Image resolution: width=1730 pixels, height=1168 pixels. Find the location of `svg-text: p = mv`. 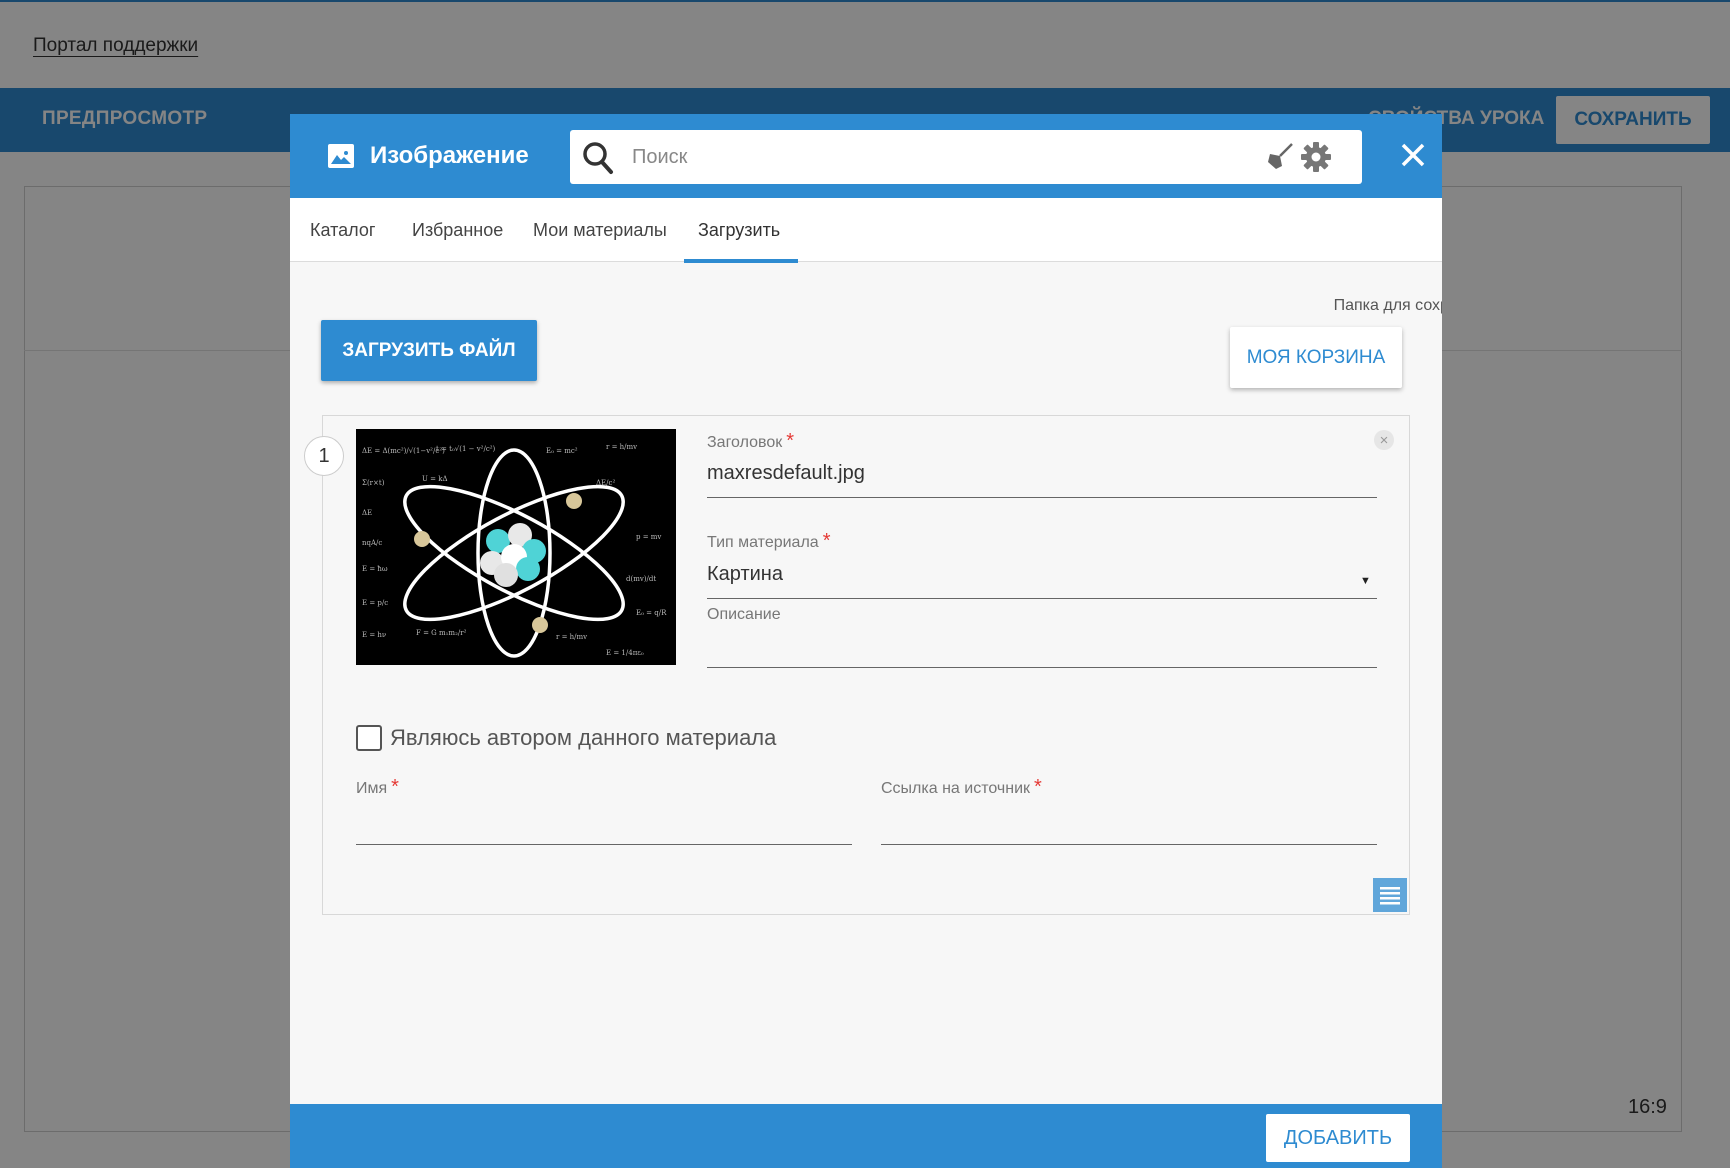

svg-text: p = mv is located at coordinates (648, 537).